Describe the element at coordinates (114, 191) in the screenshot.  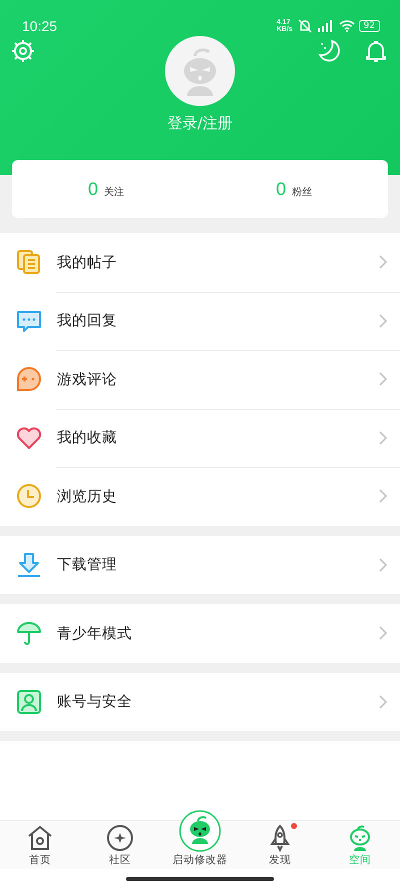
I see `stat-label: 关注` at that location.